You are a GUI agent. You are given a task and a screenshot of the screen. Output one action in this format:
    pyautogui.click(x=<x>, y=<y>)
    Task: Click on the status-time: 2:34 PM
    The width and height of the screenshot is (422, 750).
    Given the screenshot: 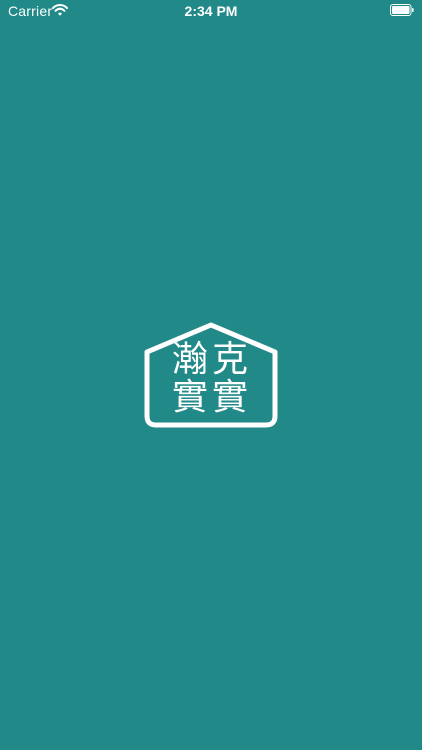 What is the action you would take?
    pyautogui.click(x=211, y=11)
    